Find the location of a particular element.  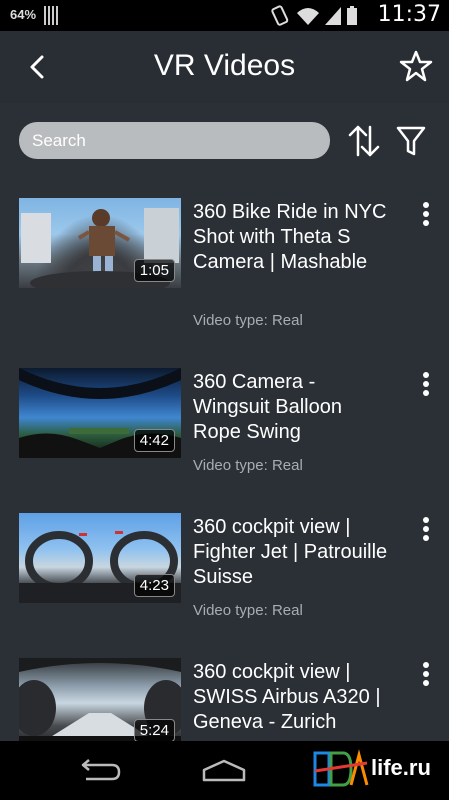

app-bar: VR Videos is located at coordinates (224, 67).